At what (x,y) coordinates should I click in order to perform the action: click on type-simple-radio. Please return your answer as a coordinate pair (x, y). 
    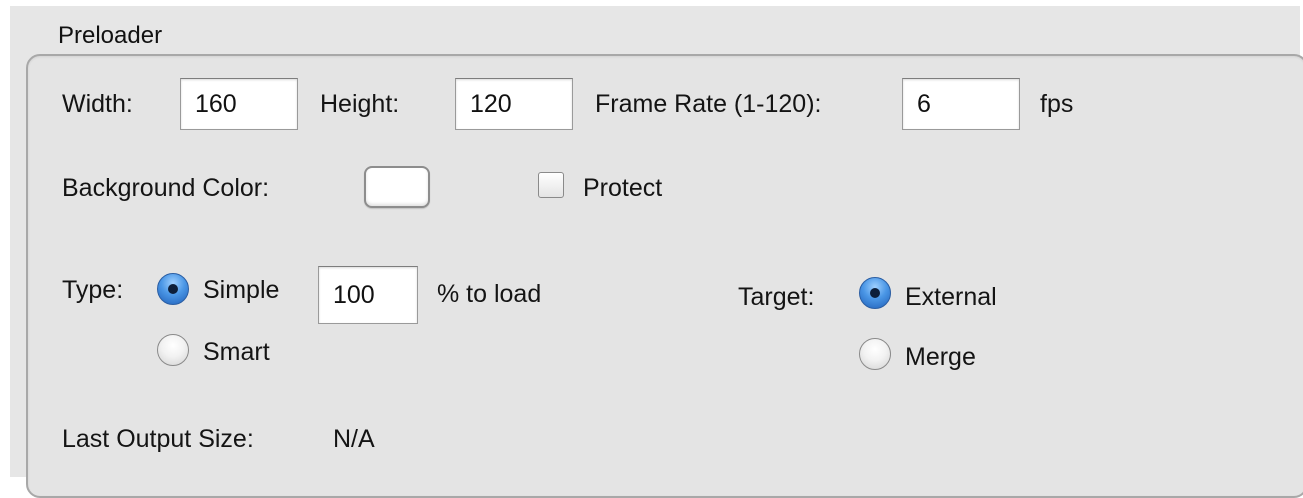
    Looking at the image, I should click on (173, 289).